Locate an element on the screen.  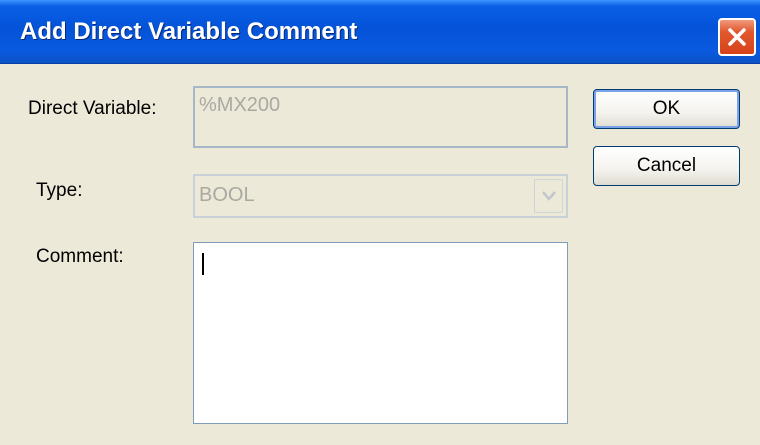
ok-button: OK is located at coordinates (666, 109).